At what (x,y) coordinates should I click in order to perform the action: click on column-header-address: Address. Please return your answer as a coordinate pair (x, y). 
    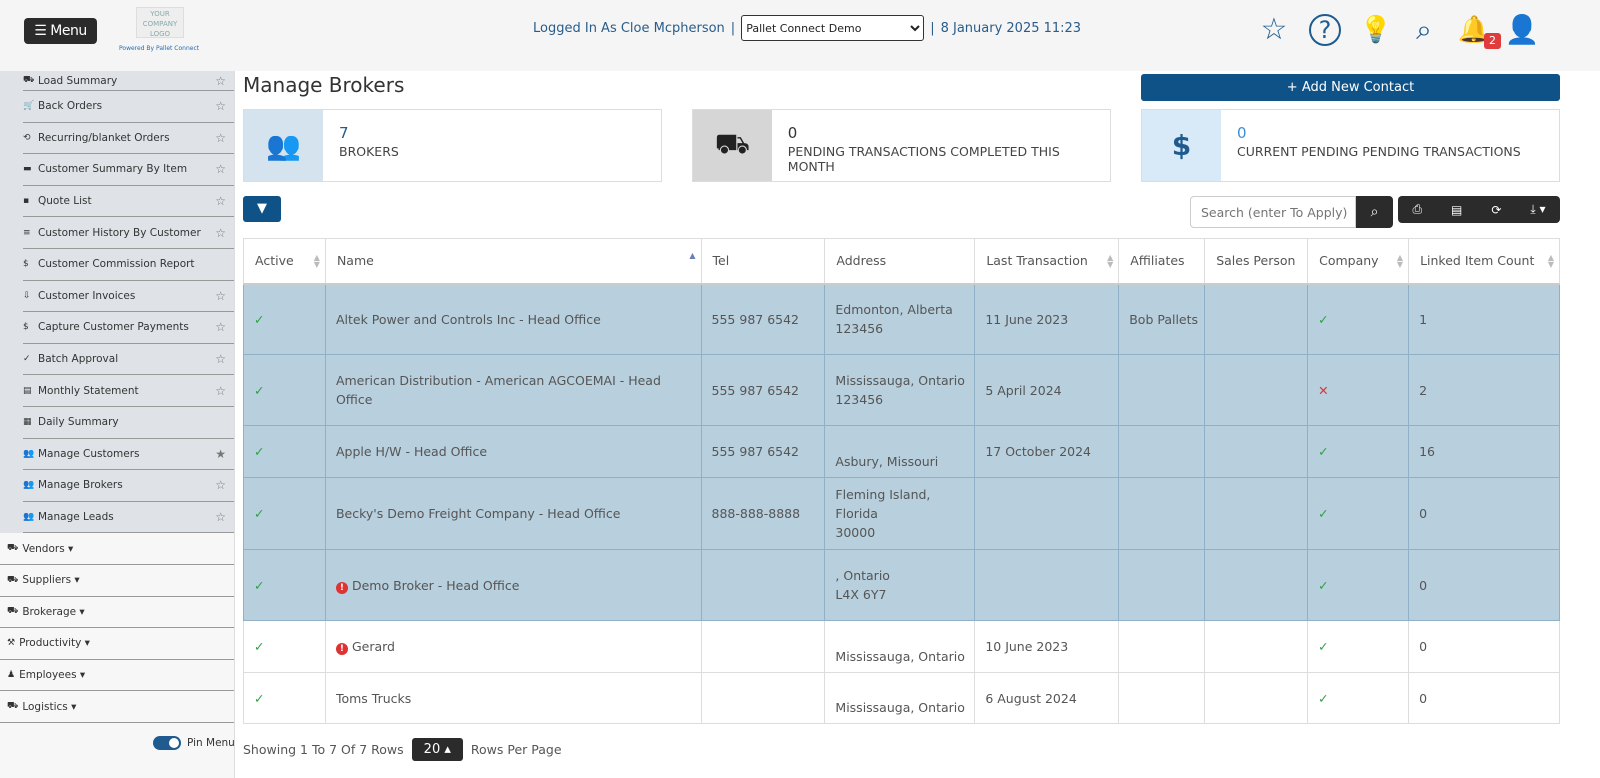
    Looking at the image, I should click on (900, 261).